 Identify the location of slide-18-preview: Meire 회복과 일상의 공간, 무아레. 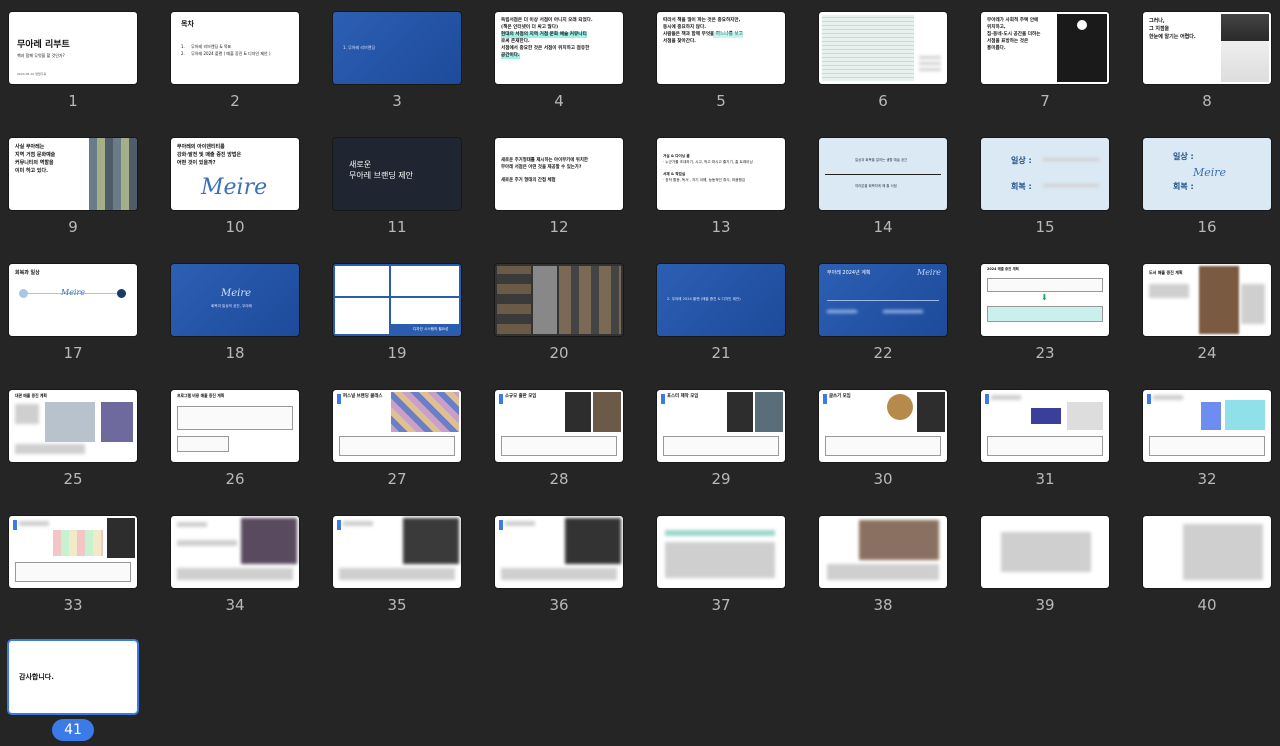
(235, 300).